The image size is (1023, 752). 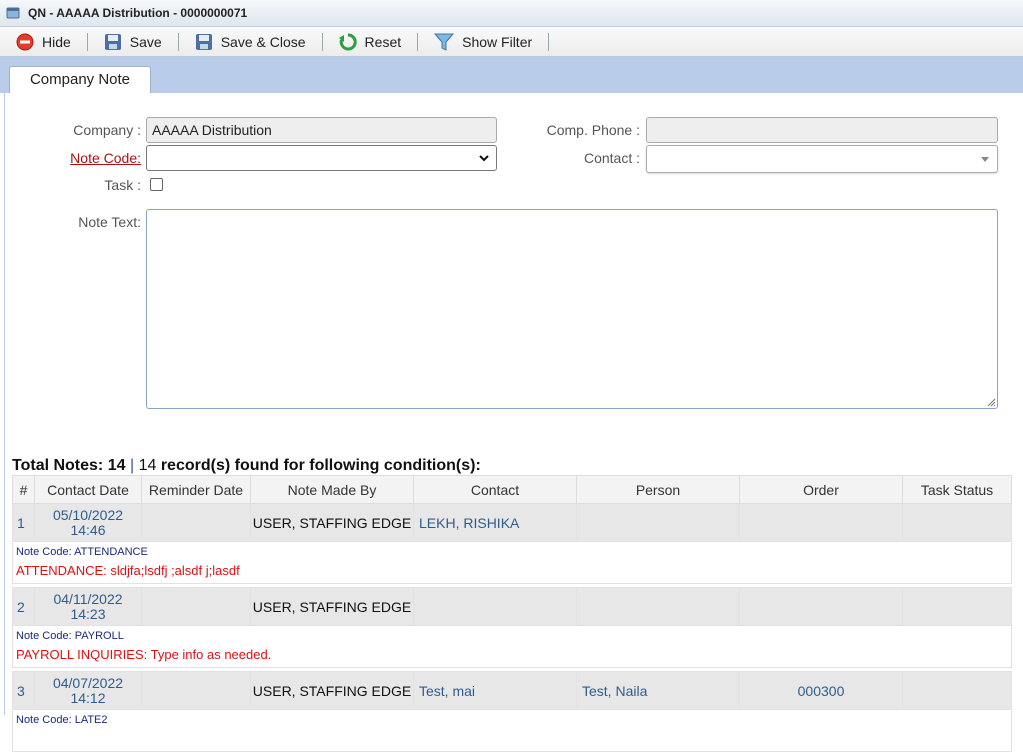 I want to click on note-code-text: Note Code: LATE2, so click(x=62, y=720).